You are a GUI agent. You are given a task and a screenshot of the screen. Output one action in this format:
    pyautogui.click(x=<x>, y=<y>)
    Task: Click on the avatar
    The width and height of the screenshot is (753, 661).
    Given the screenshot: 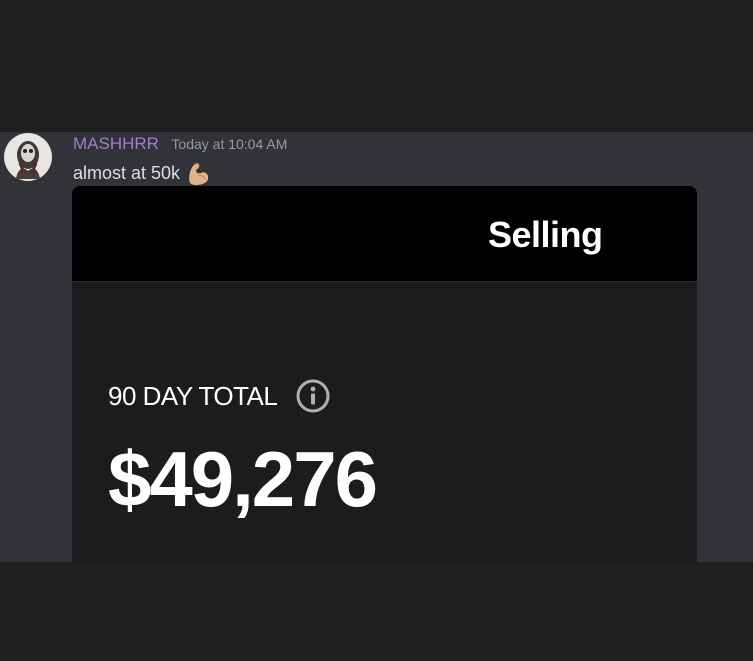 What is the action you would take?
    pyautogui.click(x=28, y=157)
    